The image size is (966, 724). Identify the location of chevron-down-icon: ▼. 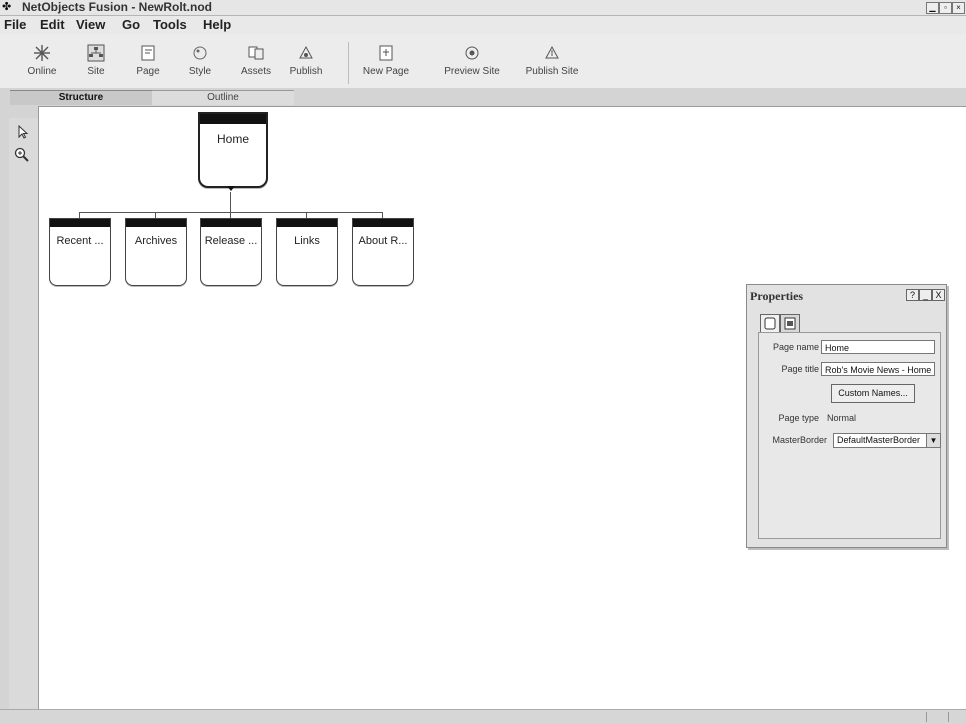
(933, 440).